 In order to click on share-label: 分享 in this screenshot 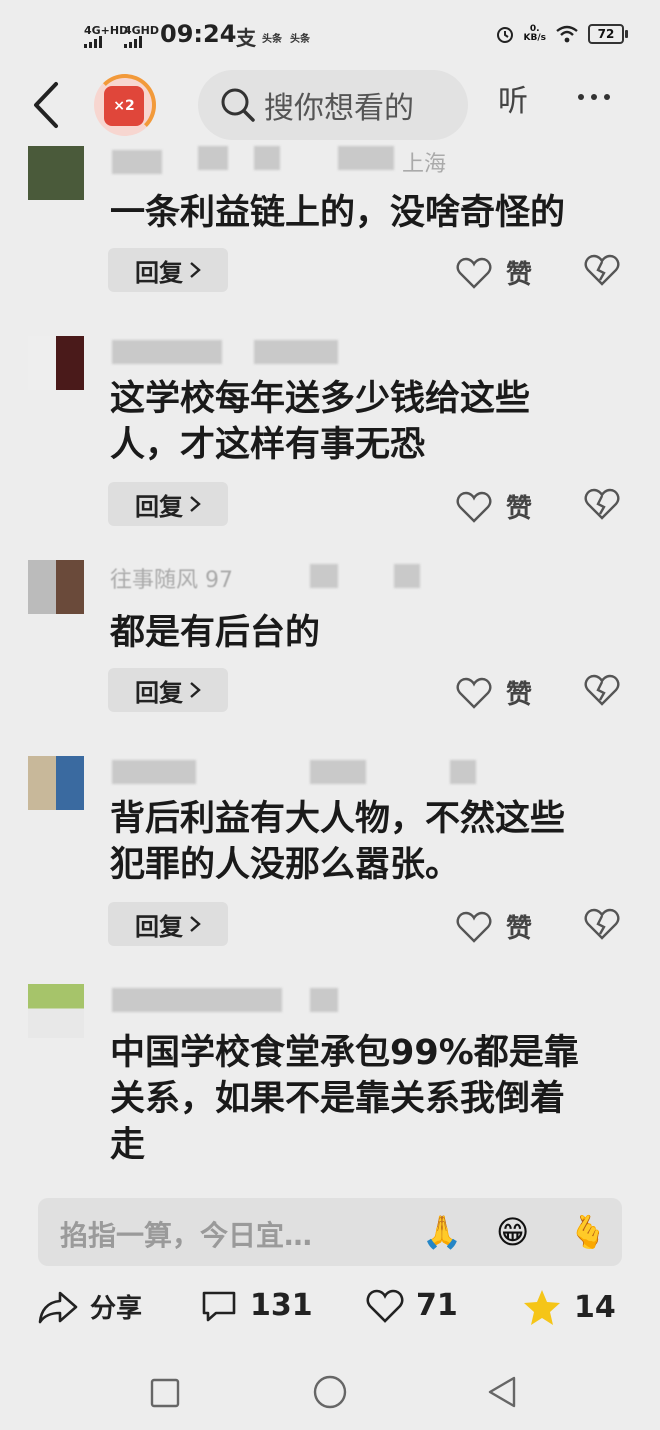, I will do `click(116, 1309)`.